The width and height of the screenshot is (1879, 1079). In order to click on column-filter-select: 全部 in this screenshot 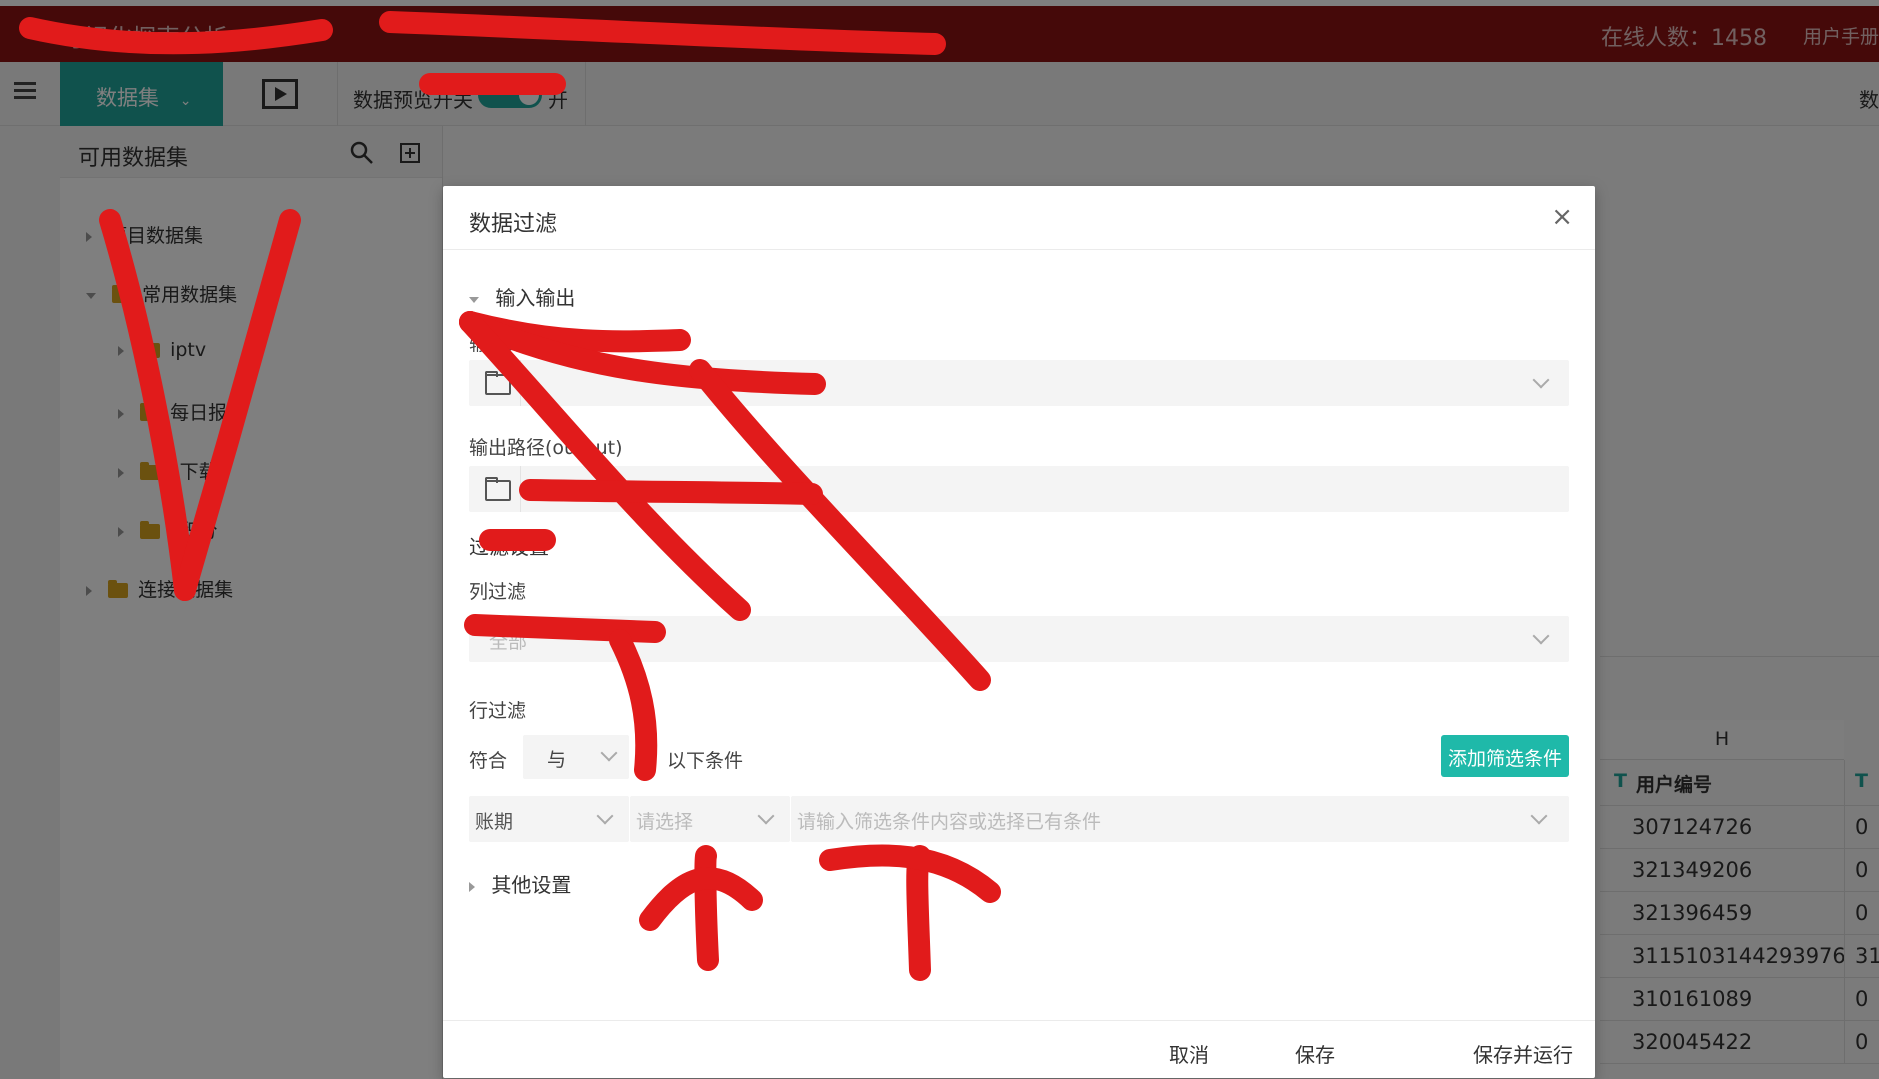, I will do `click(1019, 639)`.